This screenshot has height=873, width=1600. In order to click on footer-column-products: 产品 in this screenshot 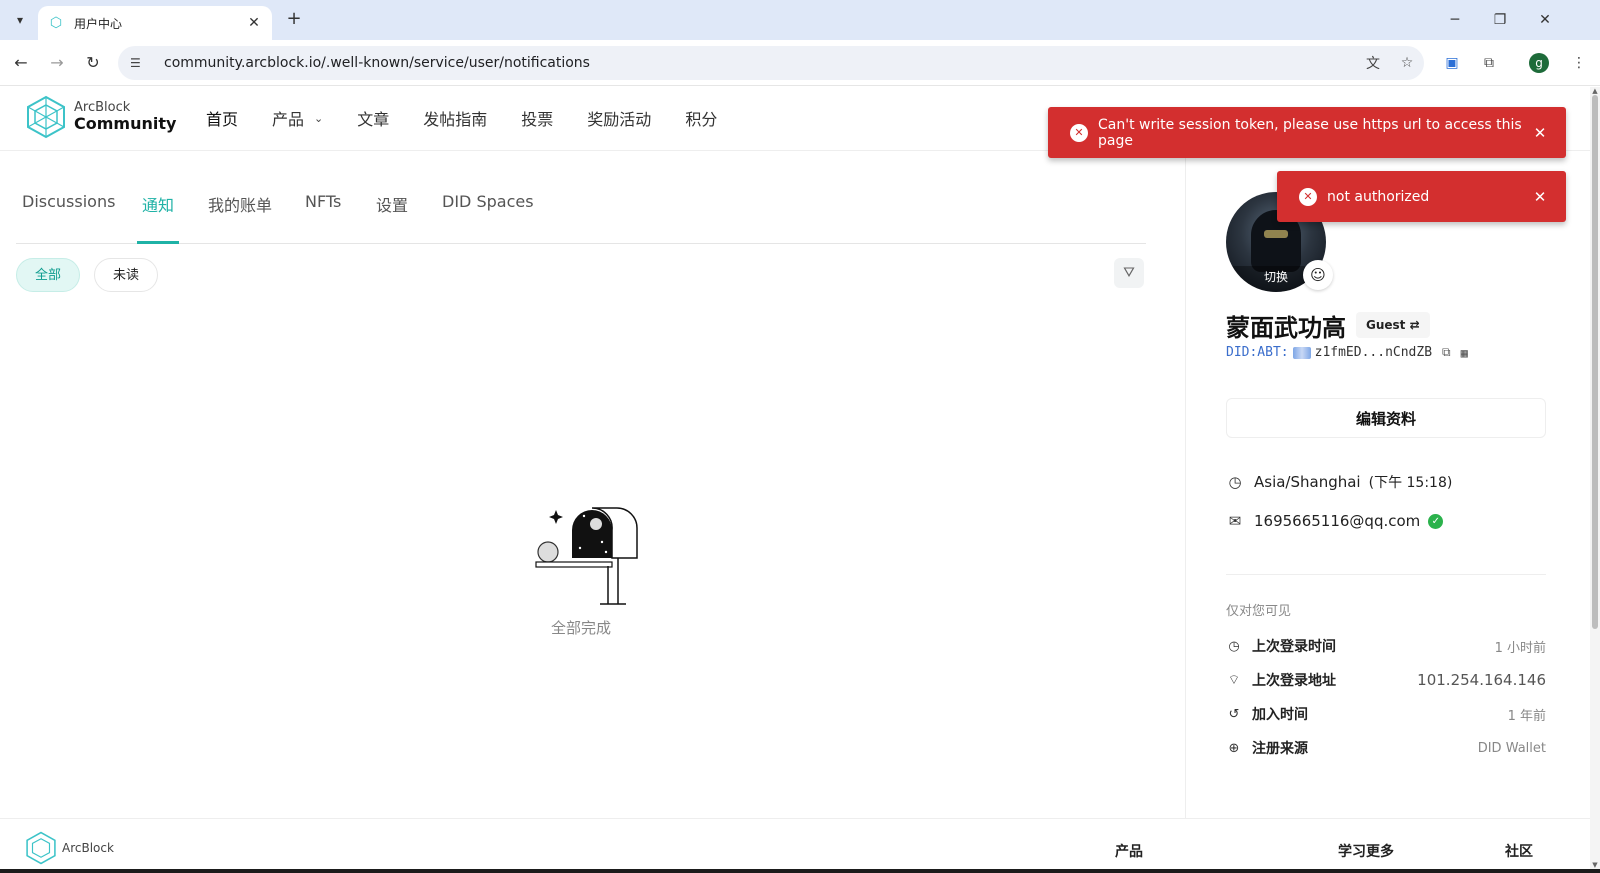, I will do `click(1129, 852)`.